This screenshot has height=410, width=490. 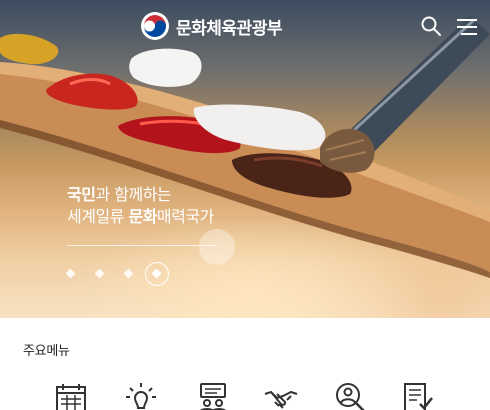 I want to click on slogan-bold-1: 국민, so click(x=81, y=194).